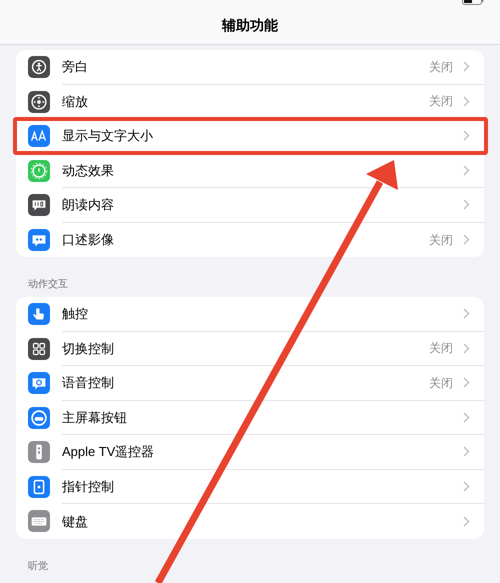  I want to click on setting-label: 切换控制, so click(245, 348).